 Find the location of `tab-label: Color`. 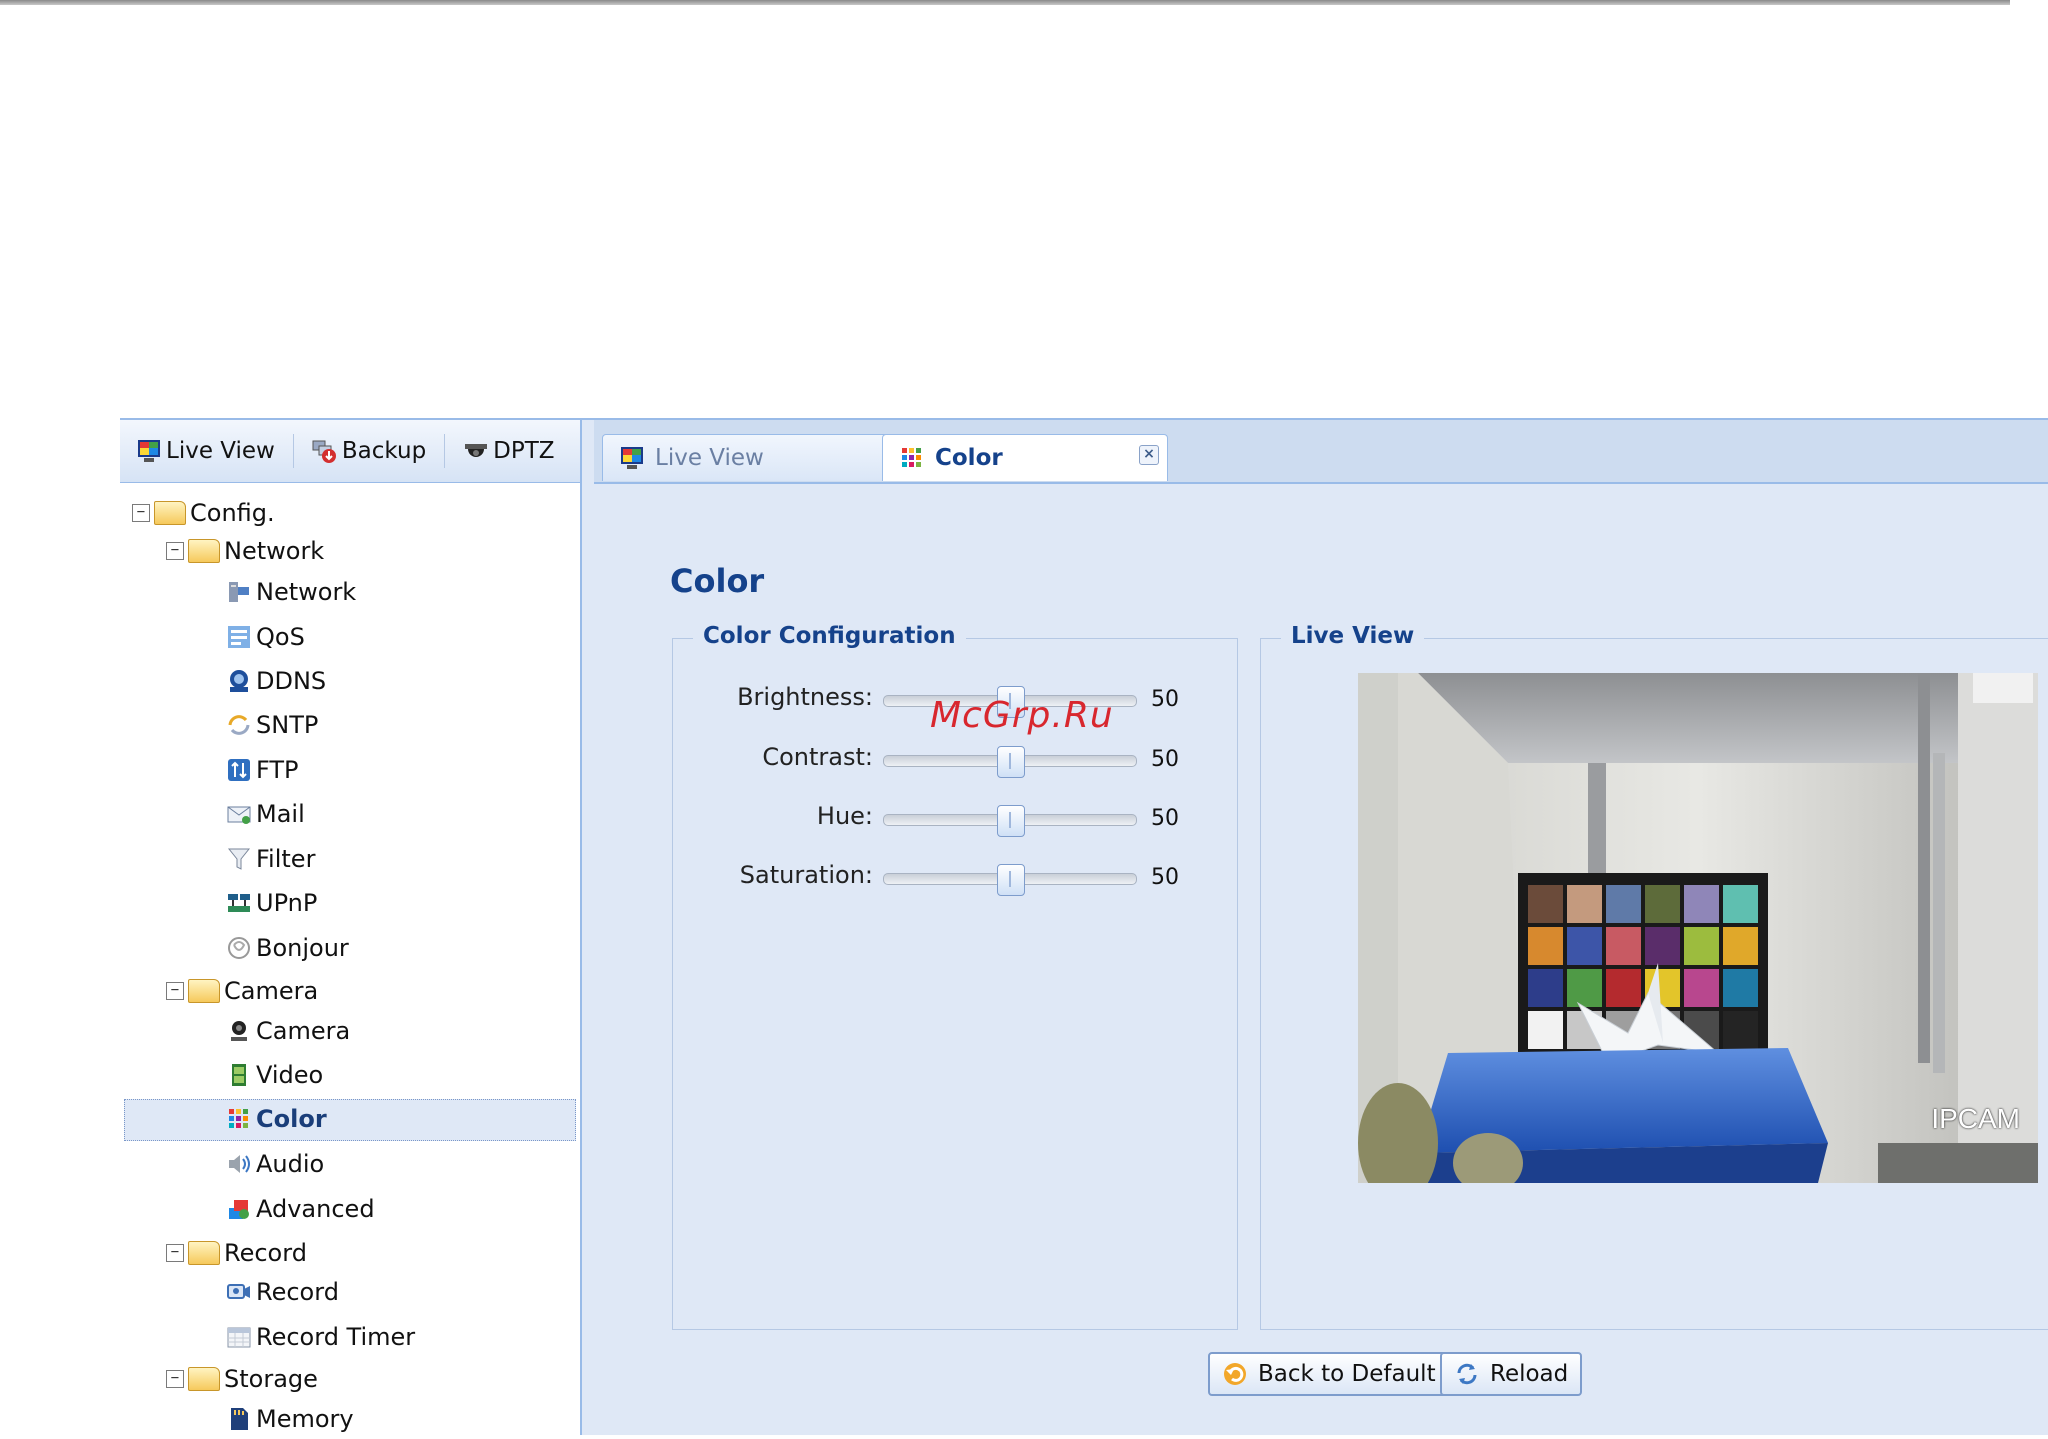

tab-label: Color is located at coordinates (969, 458).